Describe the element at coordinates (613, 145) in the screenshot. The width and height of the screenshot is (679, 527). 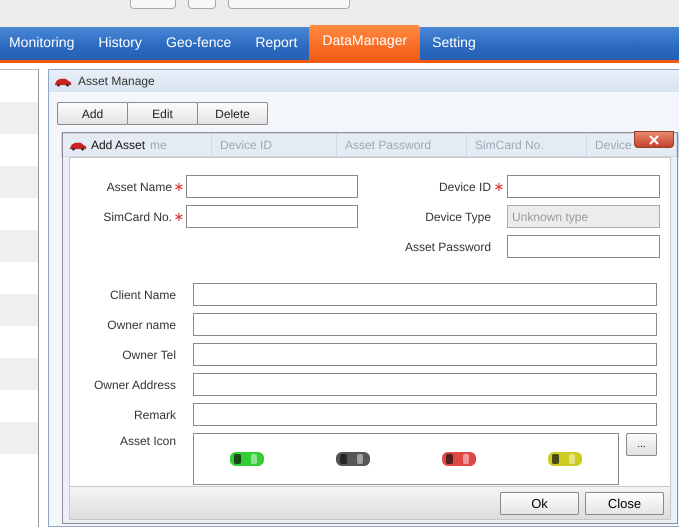
I see `column-header: Device` at that location.